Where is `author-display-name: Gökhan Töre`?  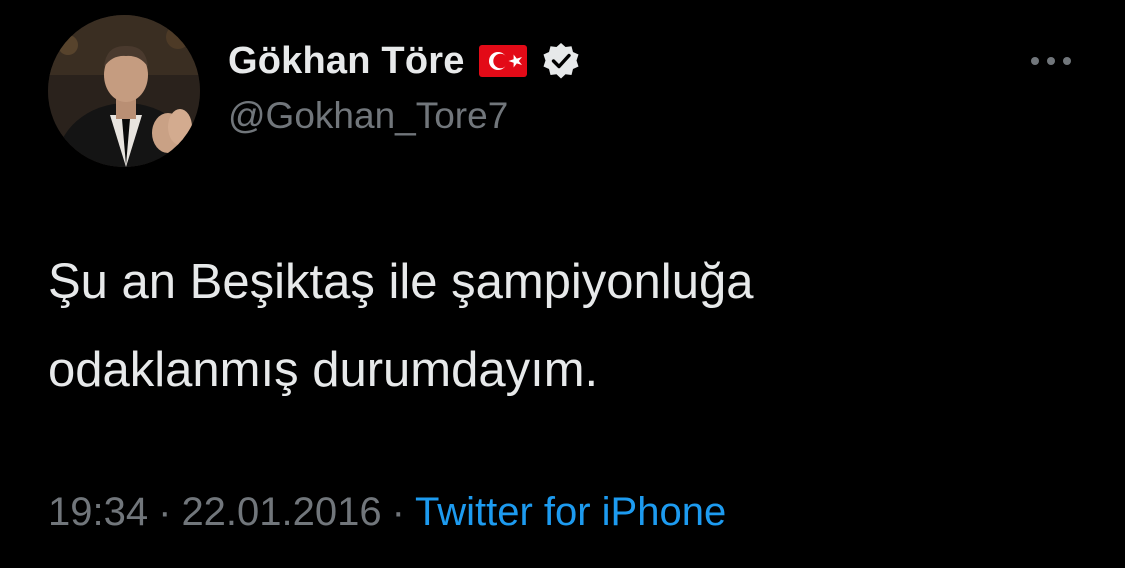 author-display-name: Gökhan Töre is located at coordinates (346, 61).